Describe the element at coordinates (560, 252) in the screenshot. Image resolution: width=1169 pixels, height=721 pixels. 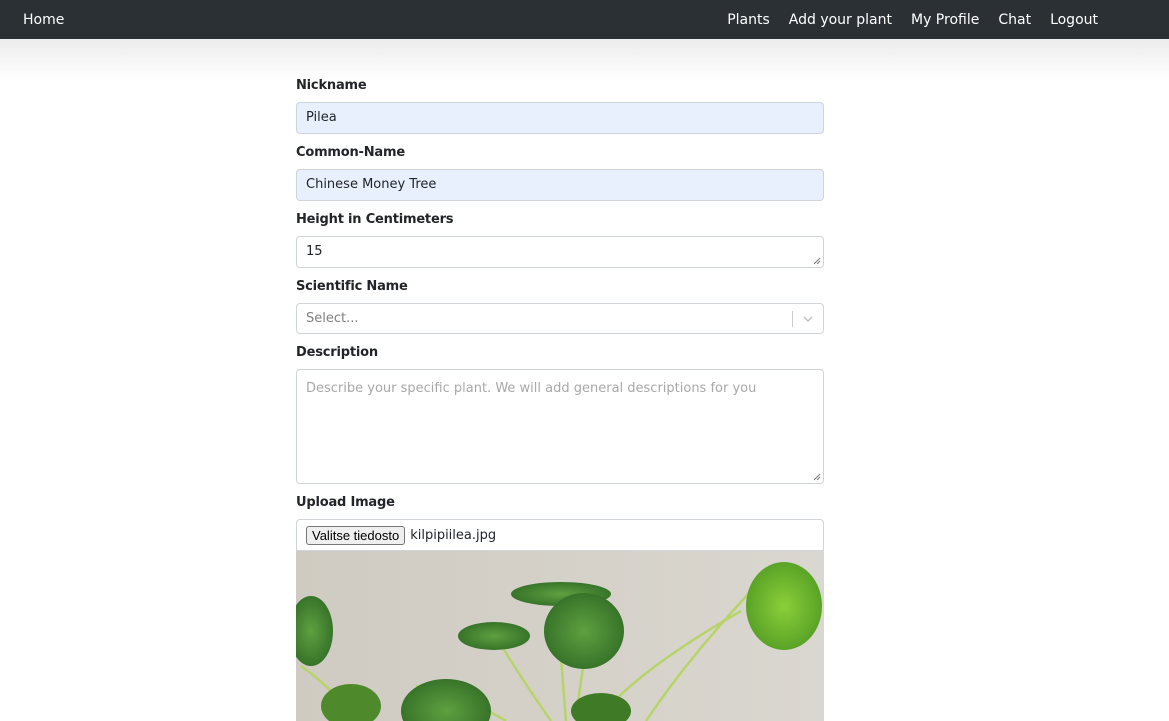
I see `height-input: 15` at that location.